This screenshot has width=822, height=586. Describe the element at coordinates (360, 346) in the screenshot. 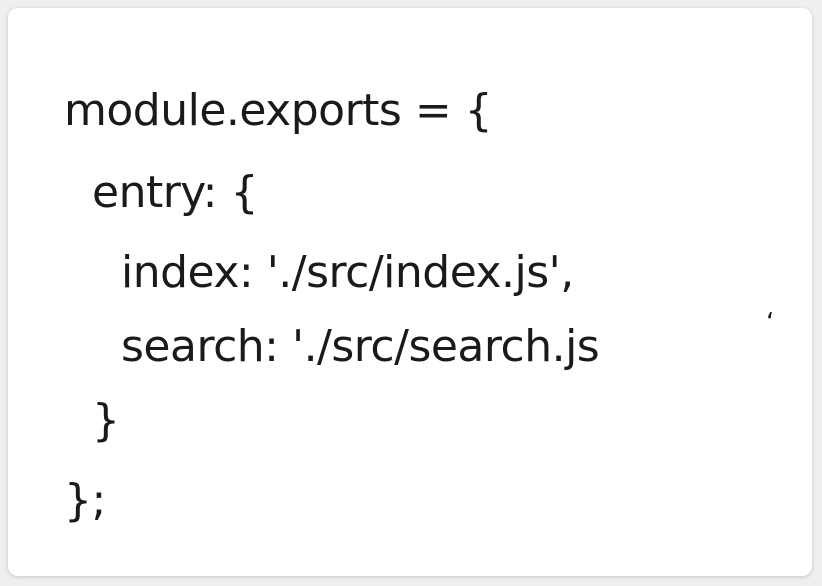

I see `code-line-search: search: './src/search.js` at that location.